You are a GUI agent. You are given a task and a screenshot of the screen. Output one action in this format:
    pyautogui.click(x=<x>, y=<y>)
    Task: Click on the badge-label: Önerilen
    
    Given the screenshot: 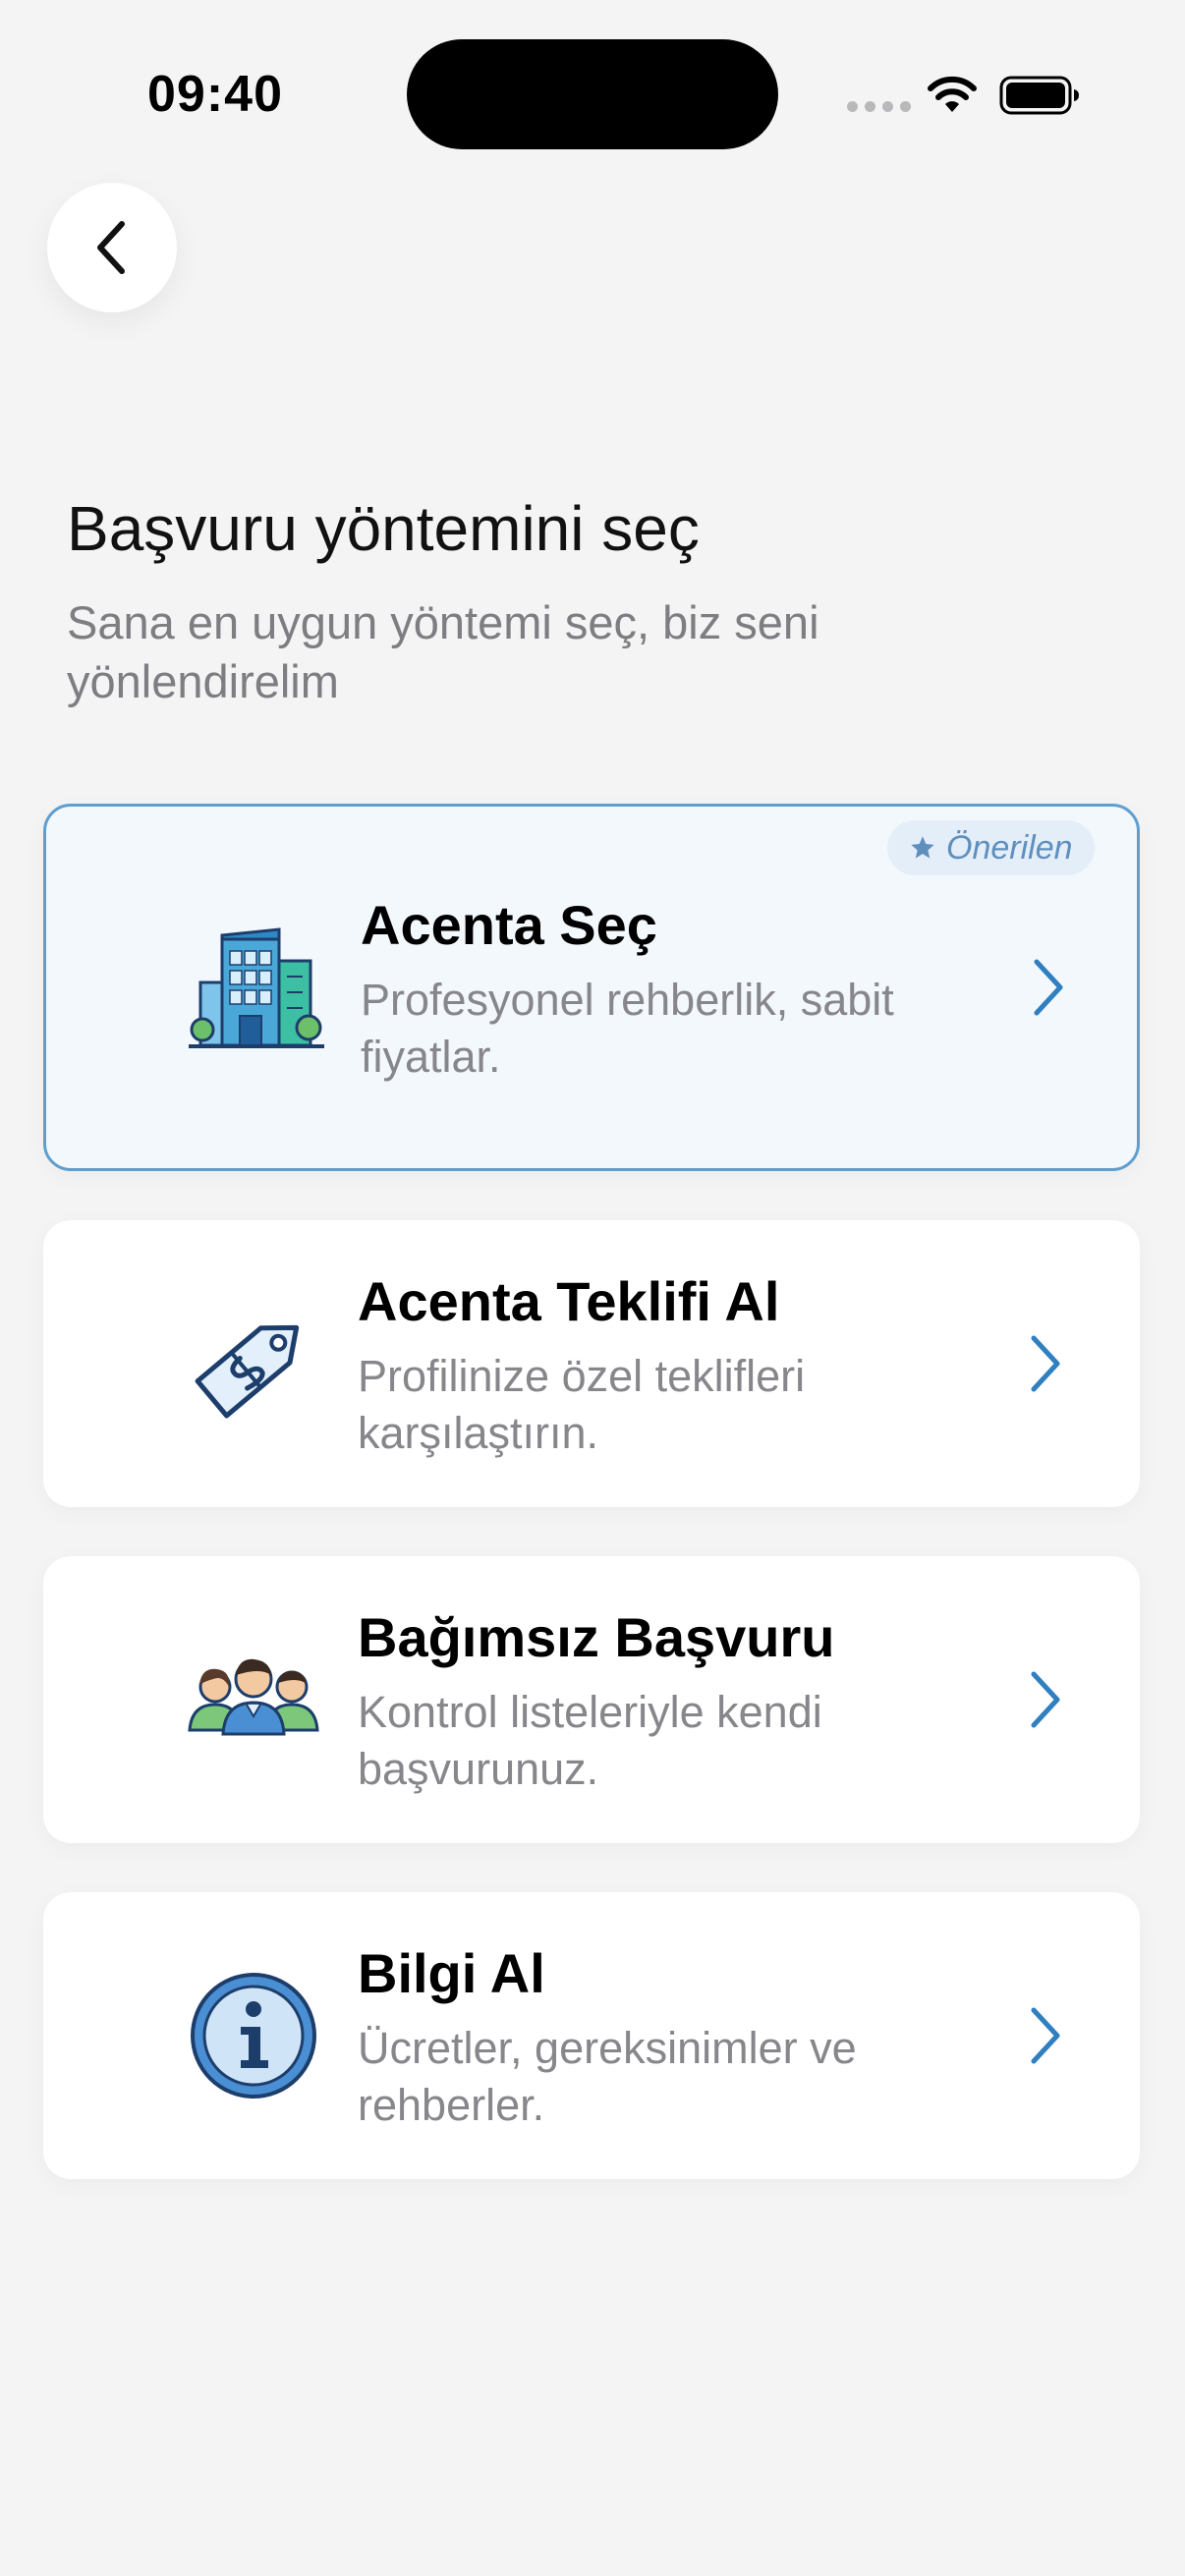 What is the action you would take?
    pyautogui.click(x=1010, y=847)
    